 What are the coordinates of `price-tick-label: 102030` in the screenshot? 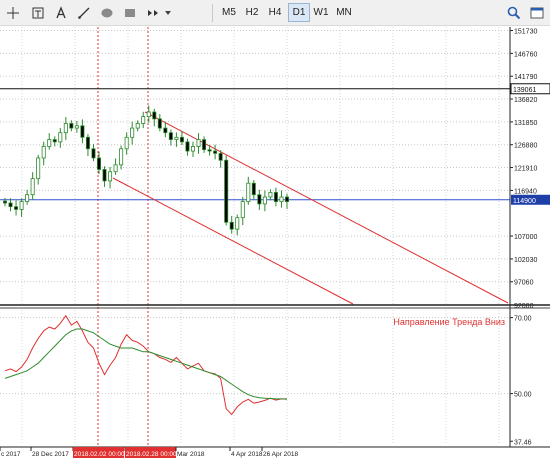 It's located at (525, 260).